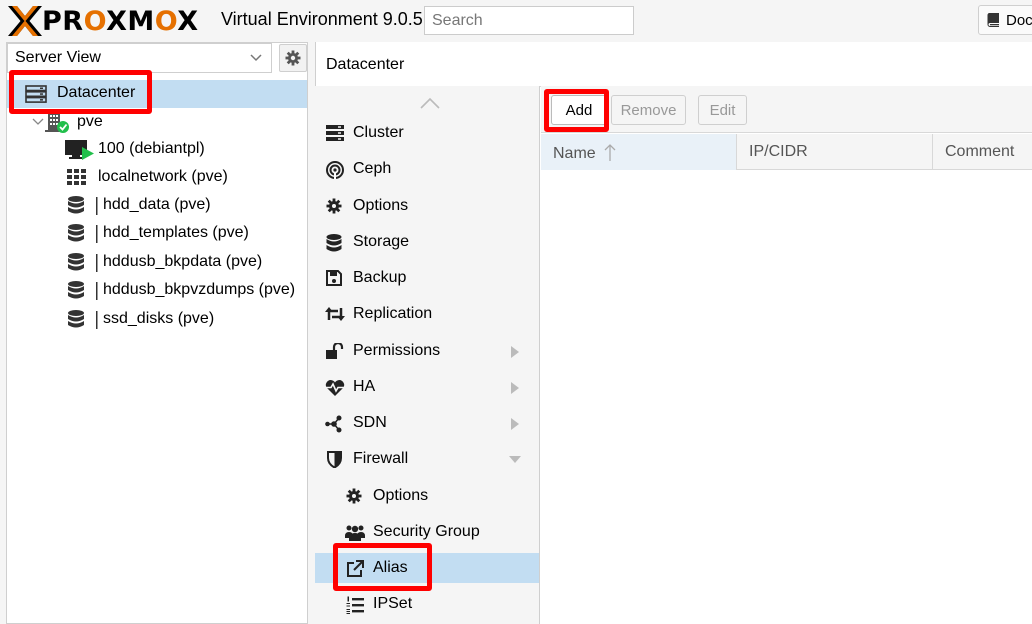 The image size is (1032, 624). I want to click on proxmox-wordmark: PROXMOX, so click(120, 21).